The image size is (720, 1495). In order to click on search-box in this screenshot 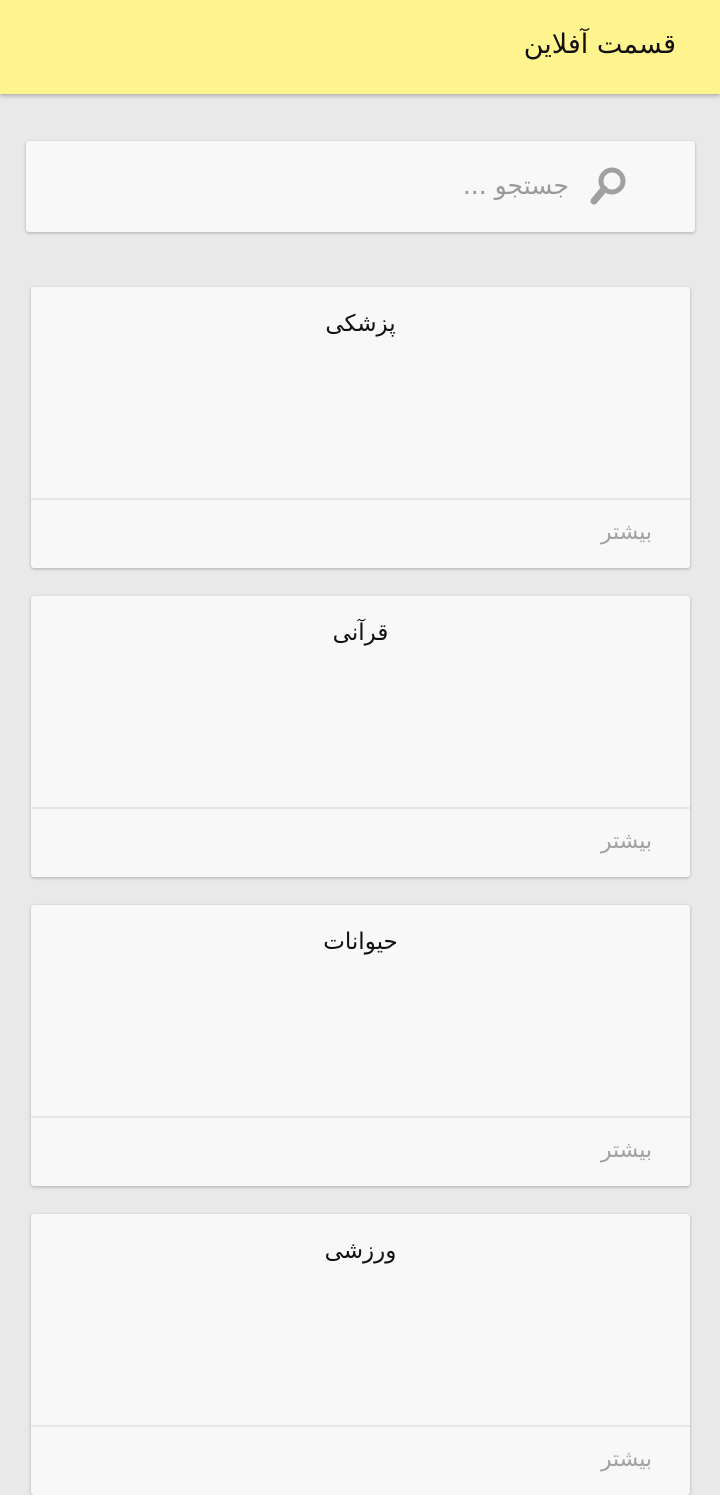, I will do `click(360, 186)`.